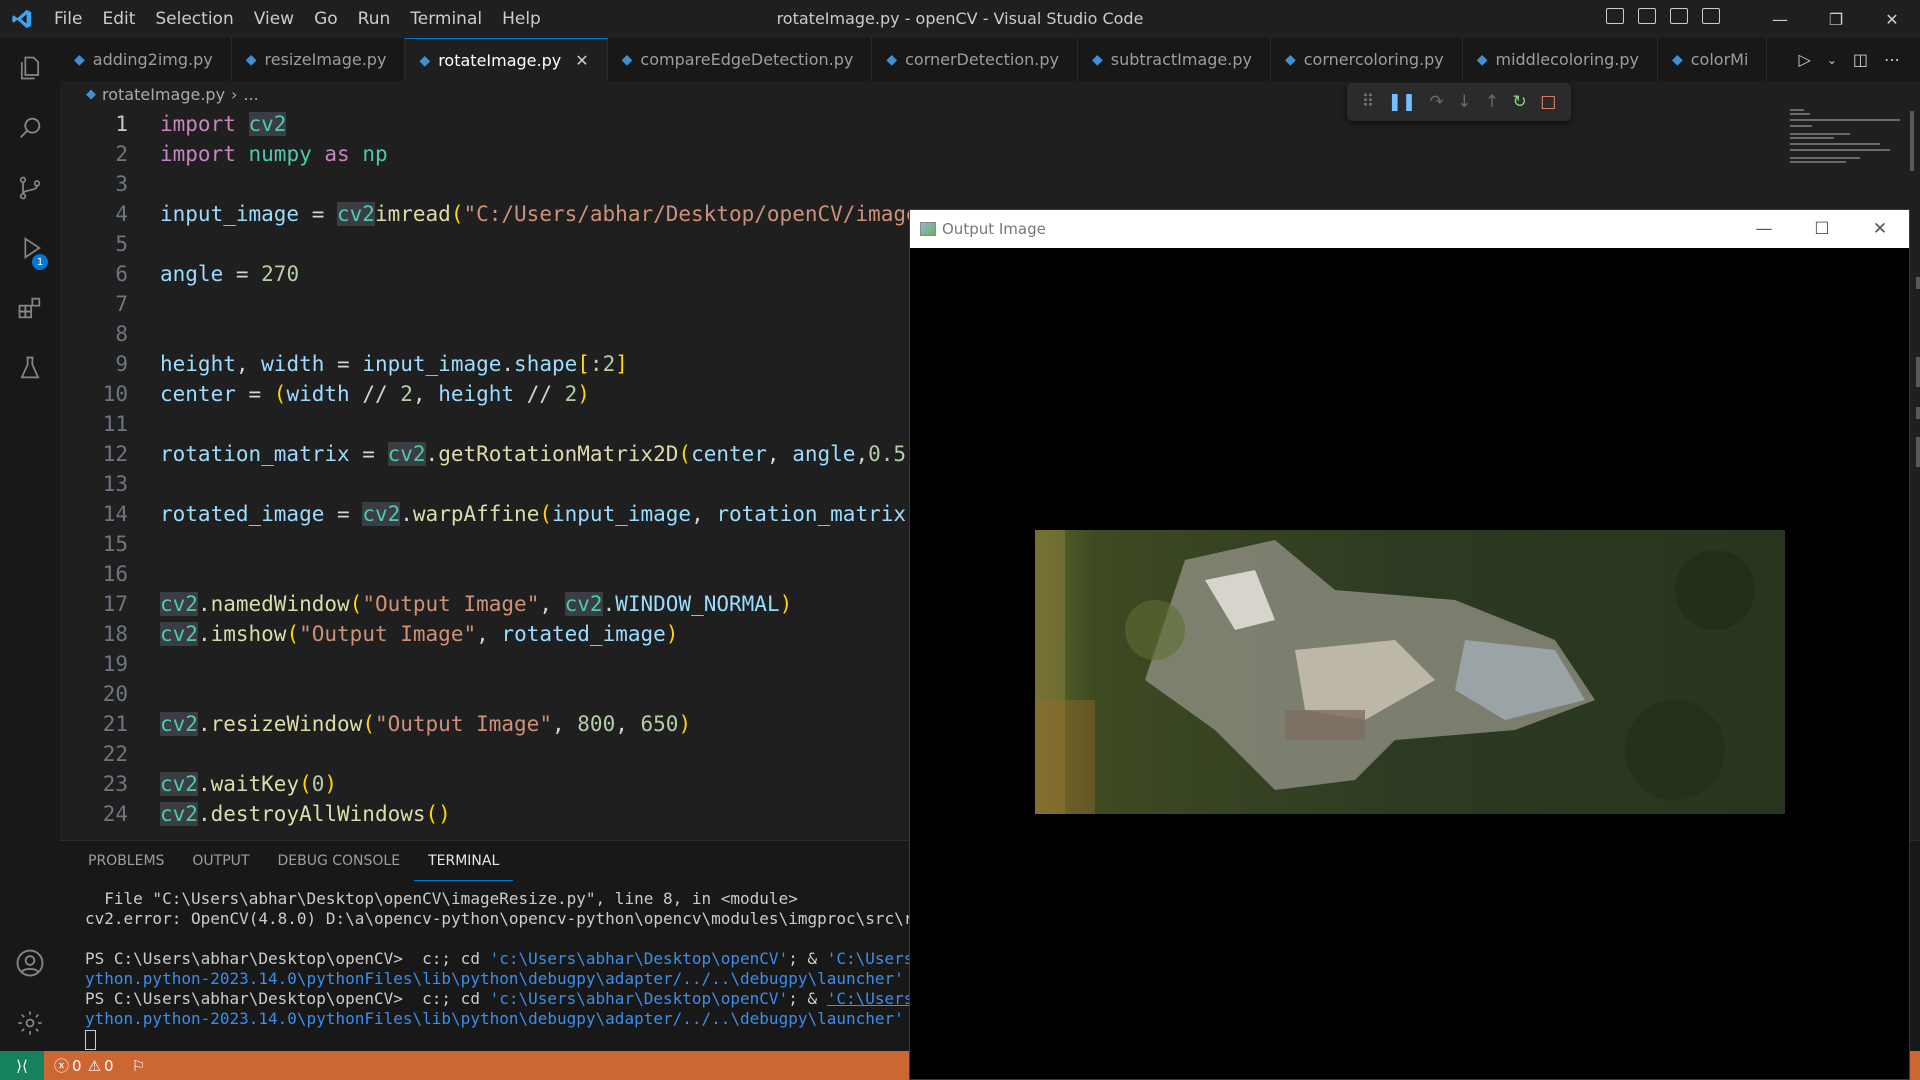 Image resolution: width=1920 pixels, height=1080 pixels. What do you see at coordinates (61, 1065) in the screenshot?
I see `errors-icon: ⓧ` at bounding box center [61, 1065].